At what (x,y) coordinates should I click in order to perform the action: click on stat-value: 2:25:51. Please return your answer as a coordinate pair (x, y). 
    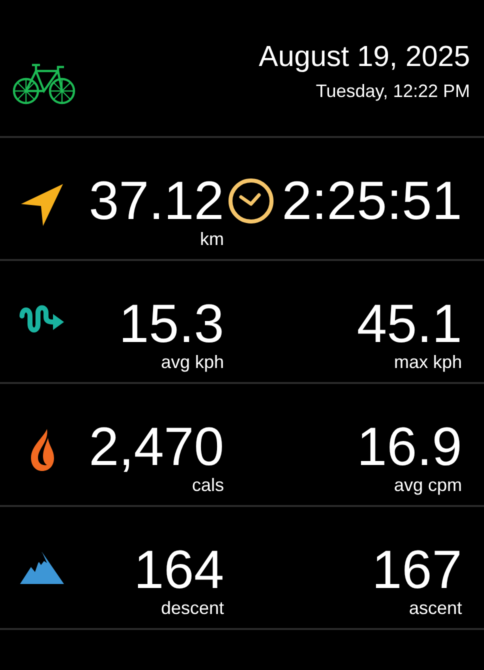
    Looking at the image, I should click on (372, 201).